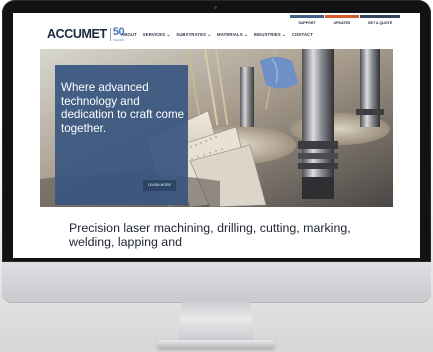 The image size is (433, 352). Describe the element at coordinates (193, 35) in the screenshot. I see `nav-substrates: SUBSTRATES ⌄` at that location.